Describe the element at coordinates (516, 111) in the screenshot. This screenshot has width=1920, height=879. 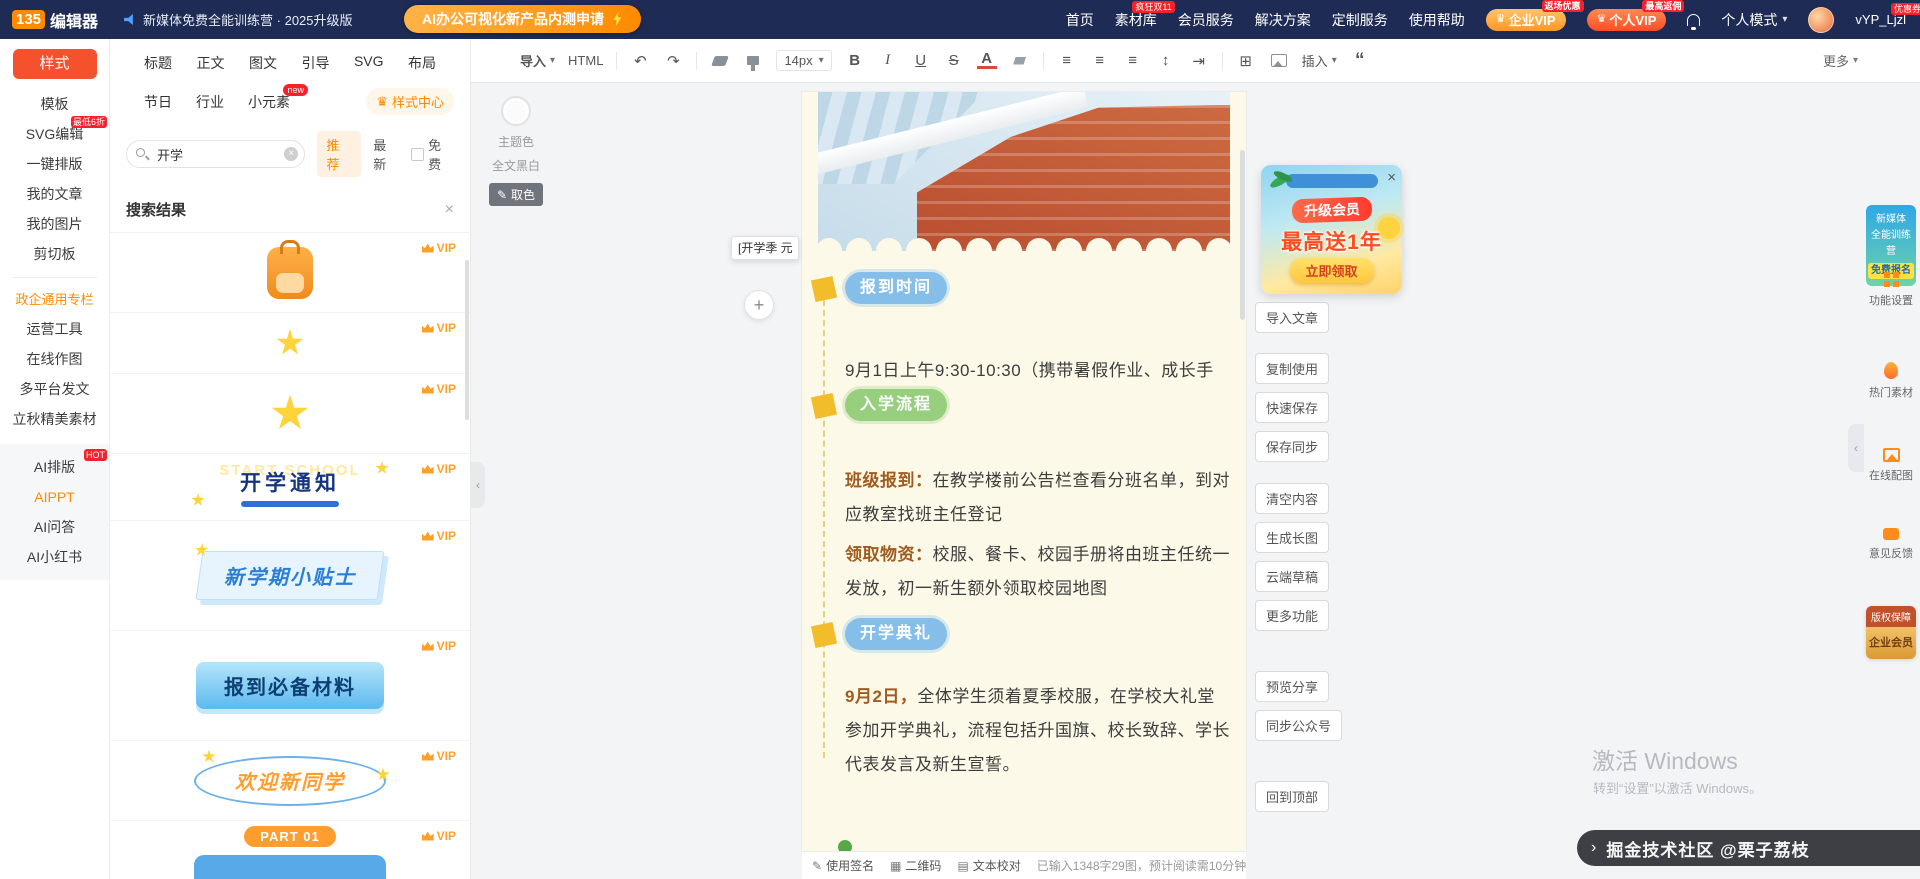
I see `theme-color-swatch` at that location.